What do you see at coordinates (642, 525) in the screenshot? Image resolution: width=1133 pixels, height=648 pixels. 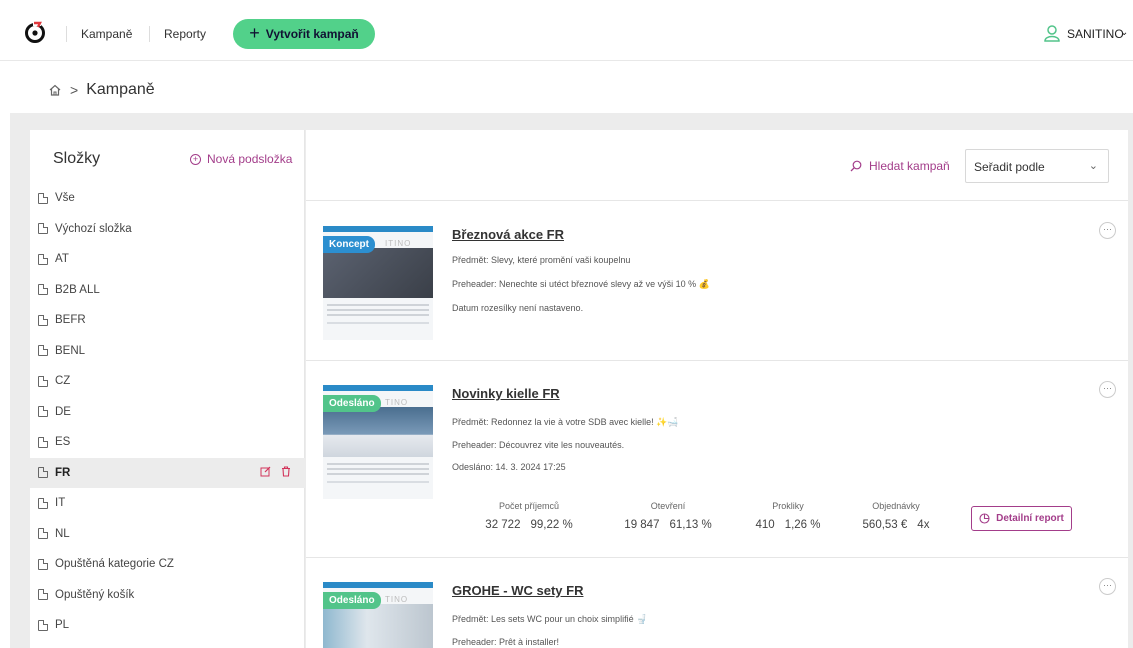 I see `stat-value: 19 847` at bounding box center [642, 525].